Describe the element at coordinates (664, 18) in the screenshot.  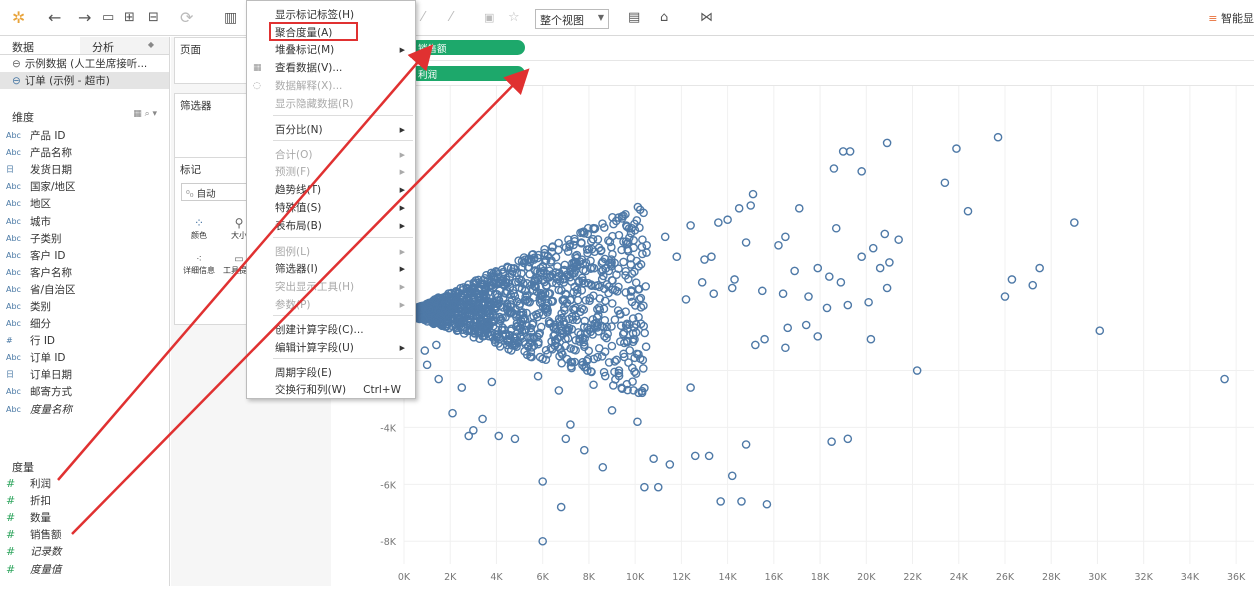
I see `presentation-icon: ⌂` at that location.